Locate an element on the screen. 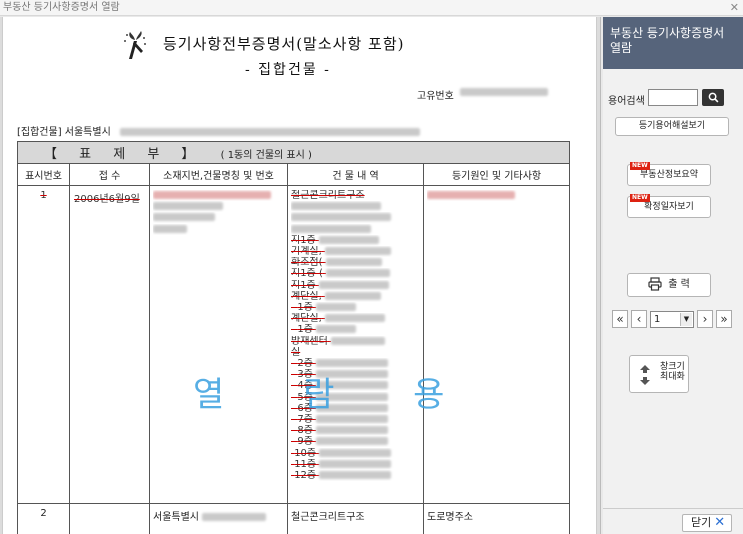 Image resolution: width=743 pixels, height=534 pixels. search-input is located at coordinates (673, 97).